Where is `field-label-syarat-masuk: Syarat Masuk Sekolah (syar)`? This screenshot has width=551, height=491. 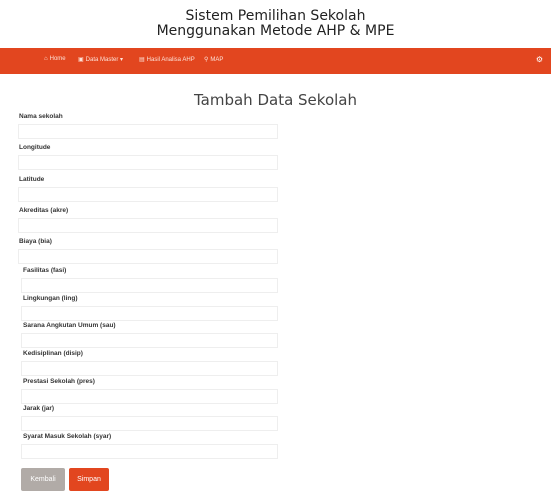 field-label-syarat-masuk: Syarat Masuk Sekolah (syar) is located at coordinates (67, 436).